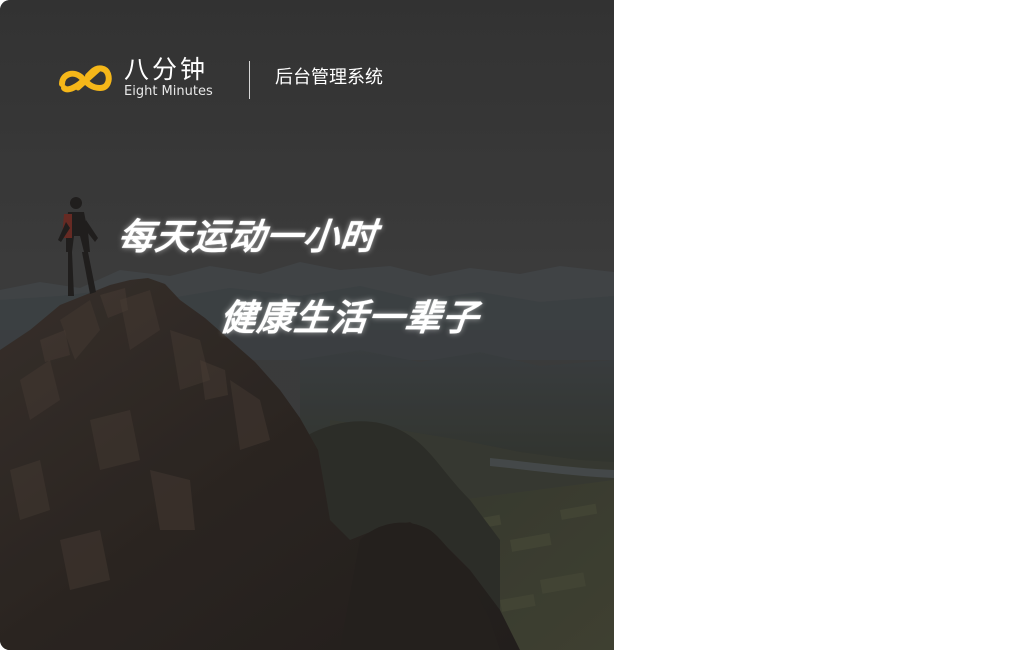 This screenshot has width=1024, height=650. I want to click on brand: 八分钟 Eight Minutes, so click(135, 78).